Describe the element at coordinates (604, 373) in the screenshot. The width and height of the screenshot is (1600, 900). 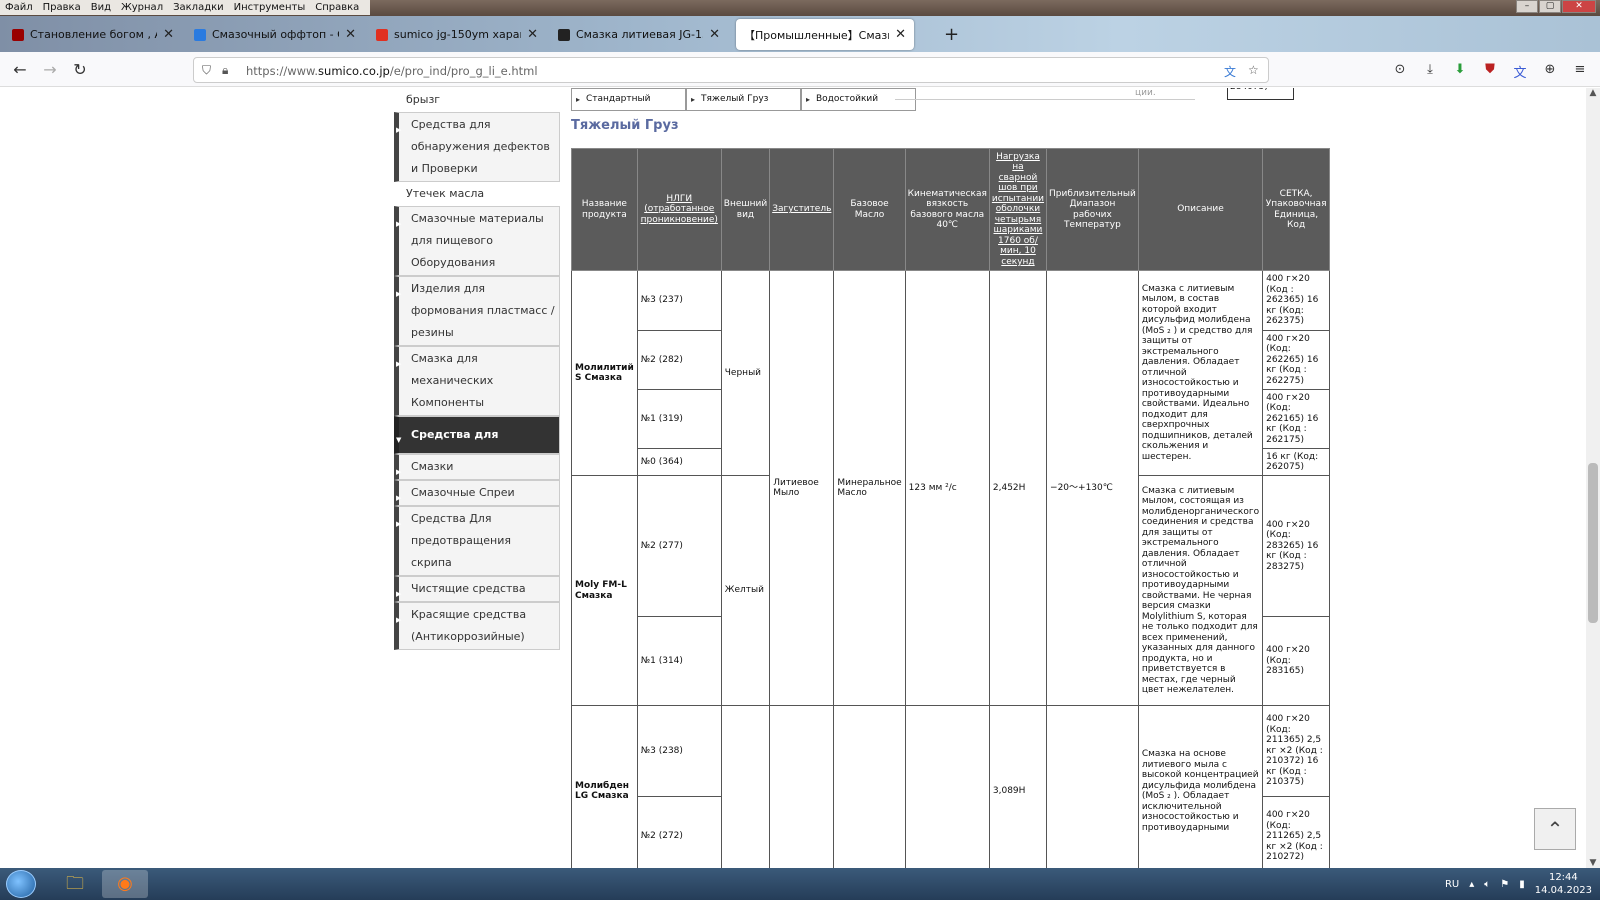
I see `product-name: Молилитий S Смазка` at that location.